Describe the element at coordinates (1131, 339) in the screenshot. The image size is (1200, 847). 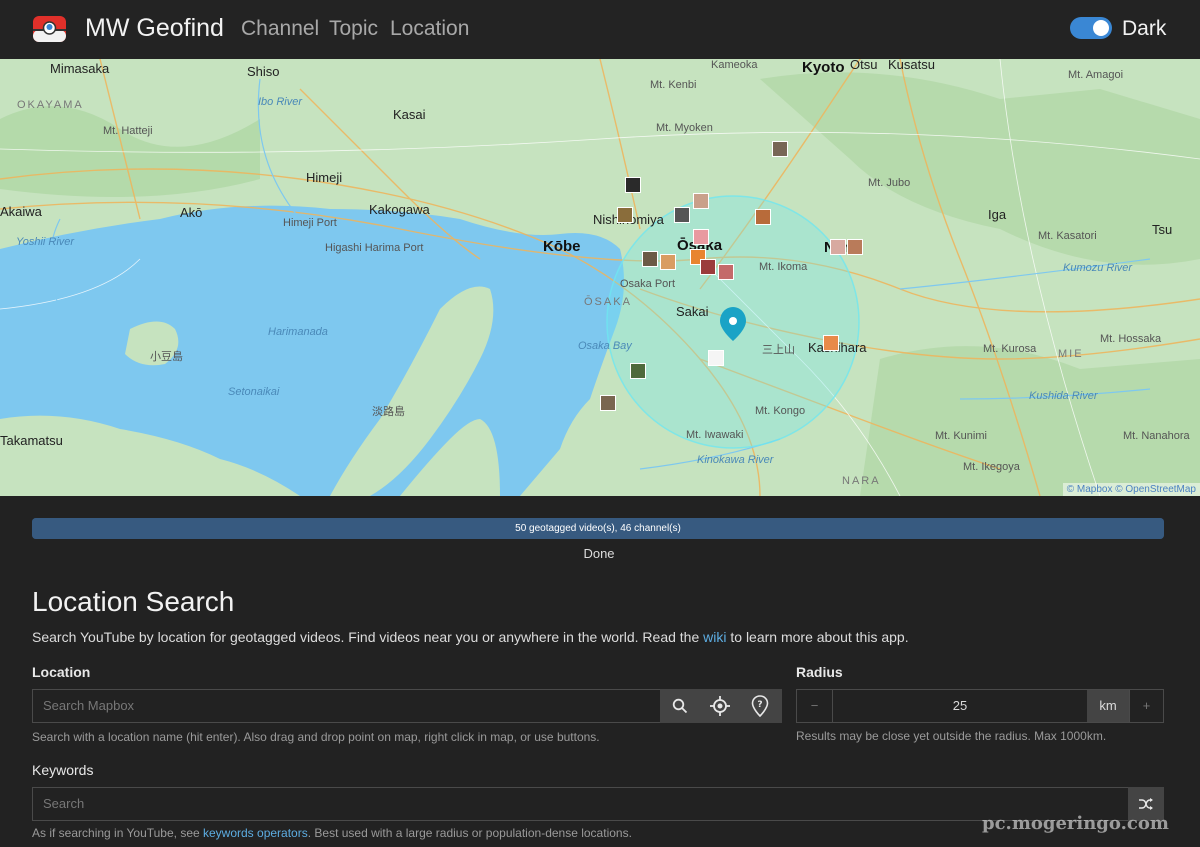
I see `map-label-mt-hossaka: Mt. Hossaka` at that location.